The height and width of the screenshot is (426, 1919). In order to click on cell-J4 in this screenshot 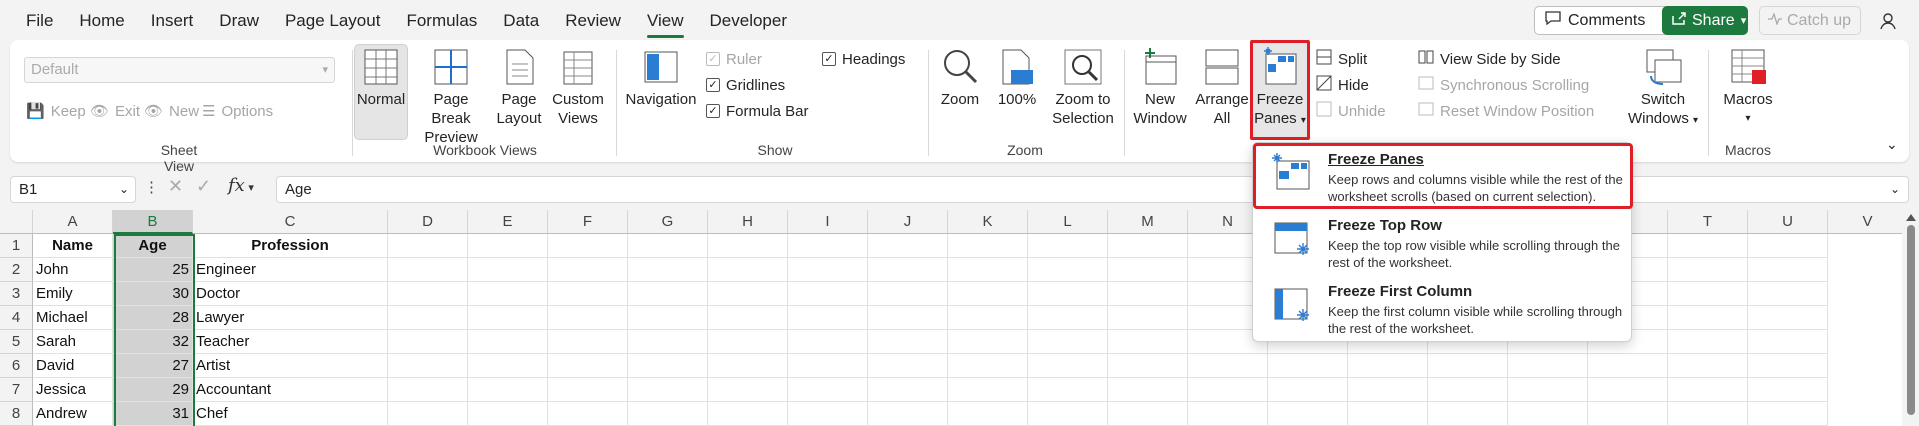, I will do `click(908, 318)`.